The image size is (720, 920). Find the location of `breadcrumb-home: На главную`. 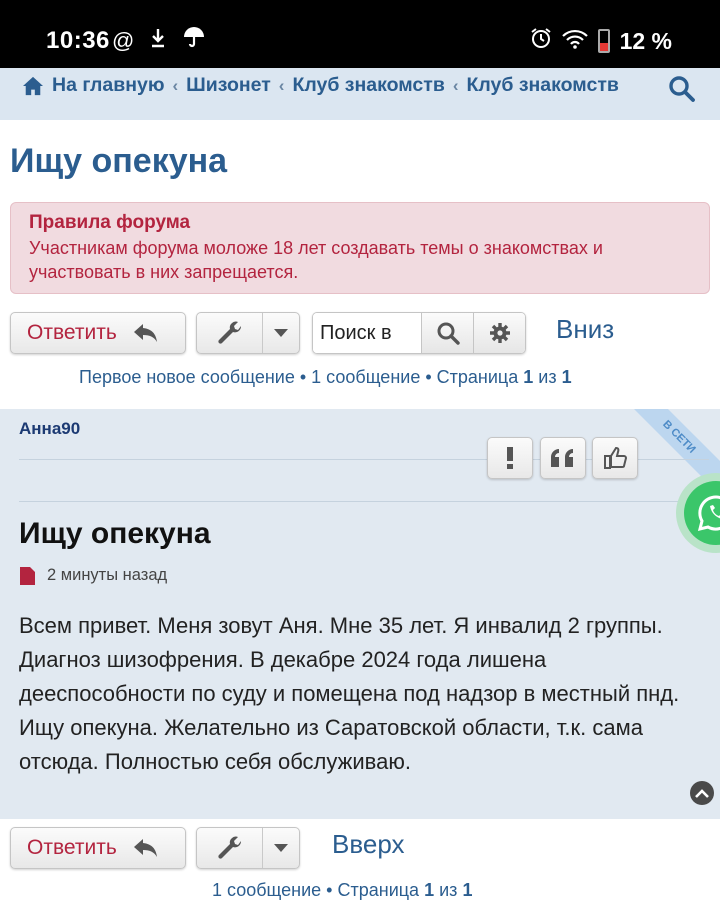

breadcrumb-home: На главную is located at coordinates (93, 85).